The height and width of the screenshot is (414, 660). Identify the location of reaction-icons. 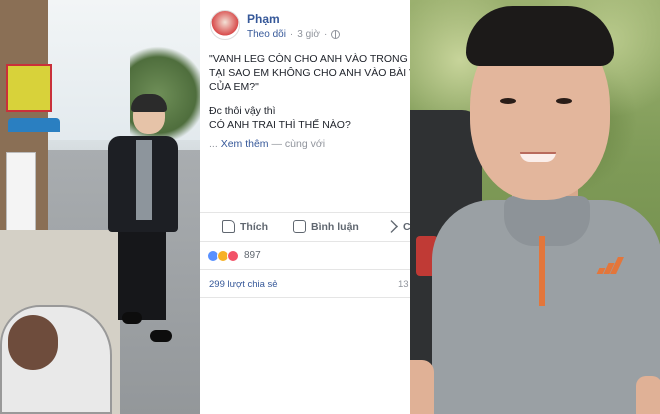
(223, 256).